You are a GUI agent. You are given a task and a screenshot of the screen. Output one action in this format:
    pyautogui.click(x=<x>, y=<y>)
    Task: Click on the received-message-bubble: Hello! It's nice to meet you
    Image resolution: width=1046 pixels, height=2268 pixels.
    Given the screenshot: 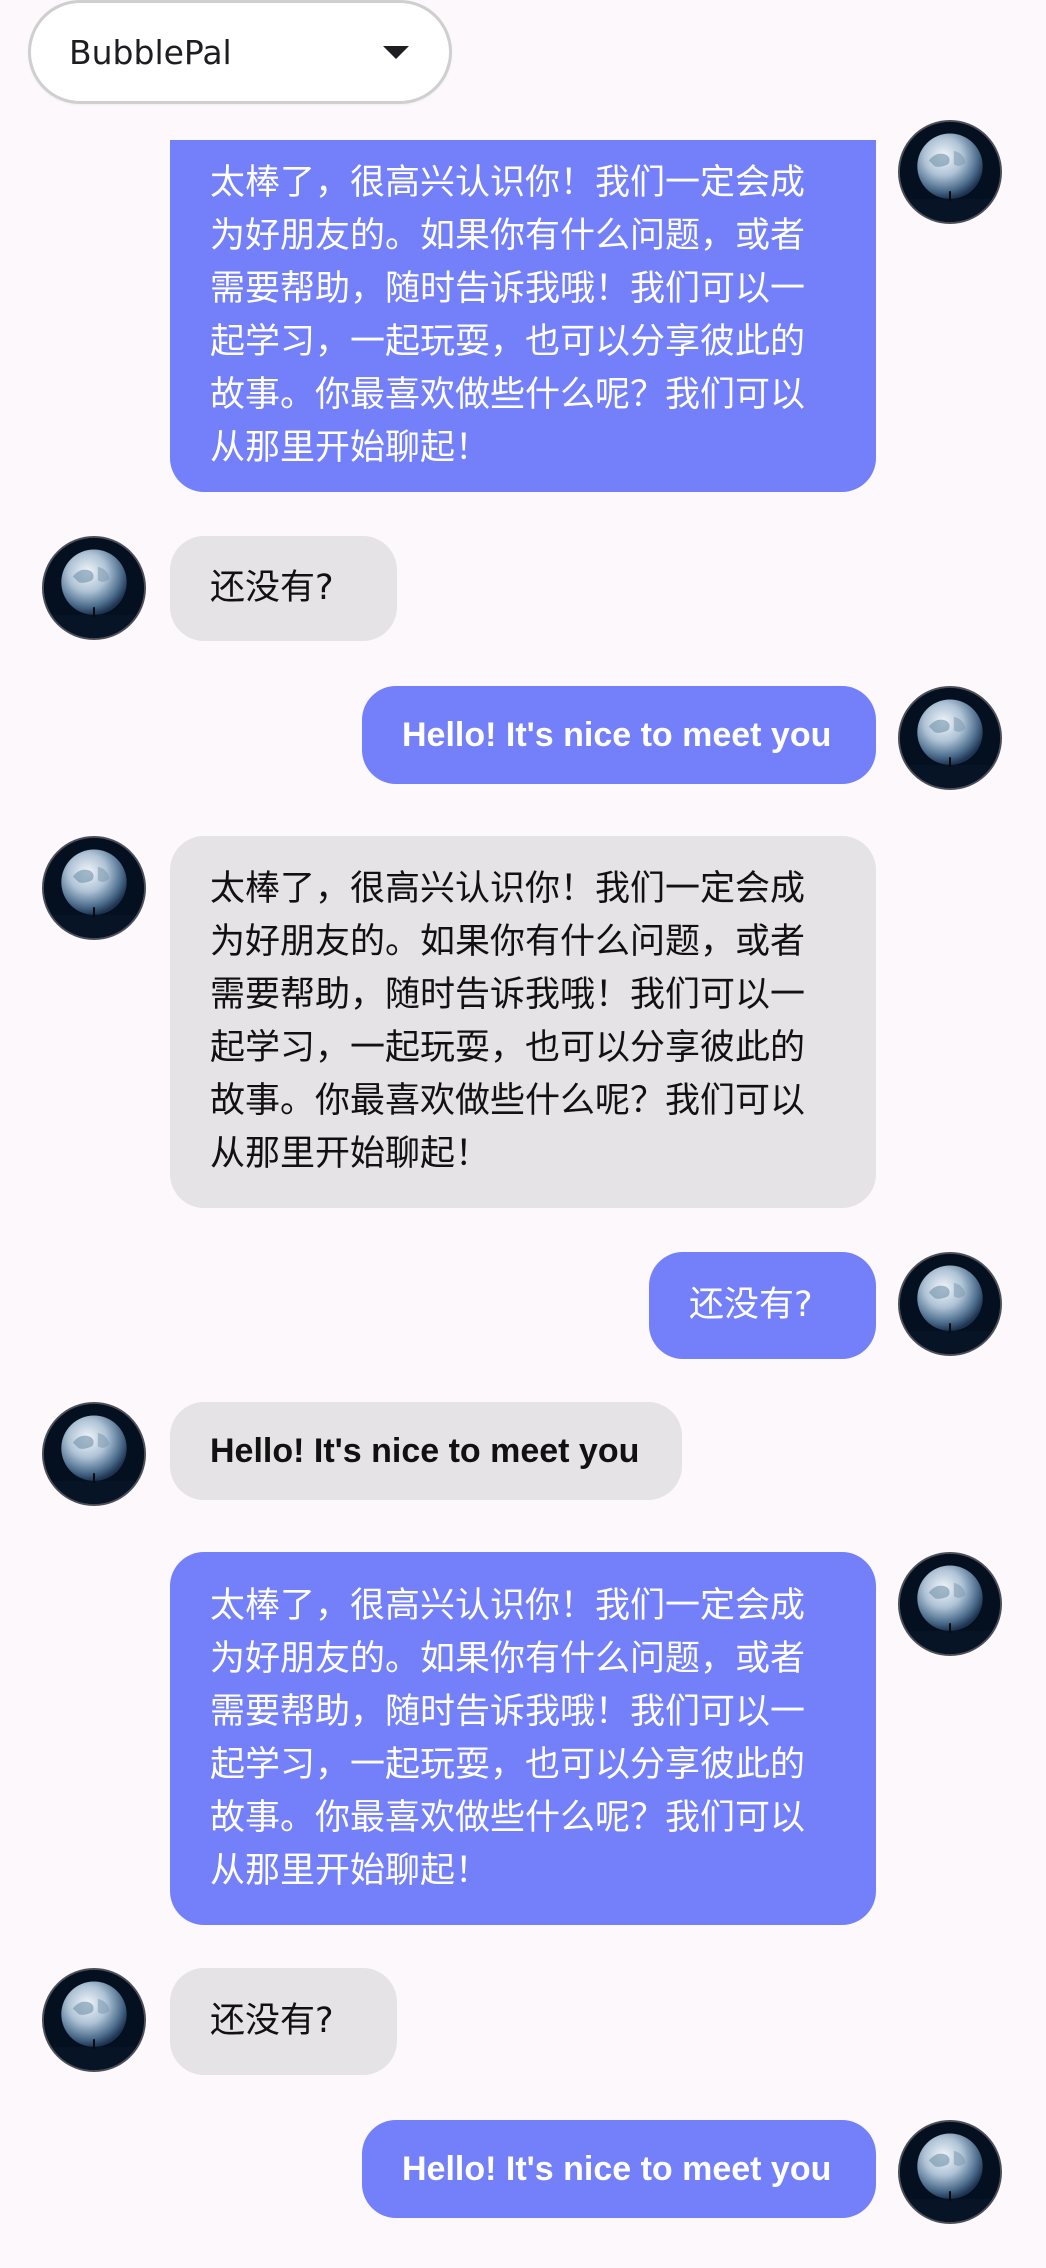 What is the action you would take?
    pyautogui.click(x=426, y=1451)
    